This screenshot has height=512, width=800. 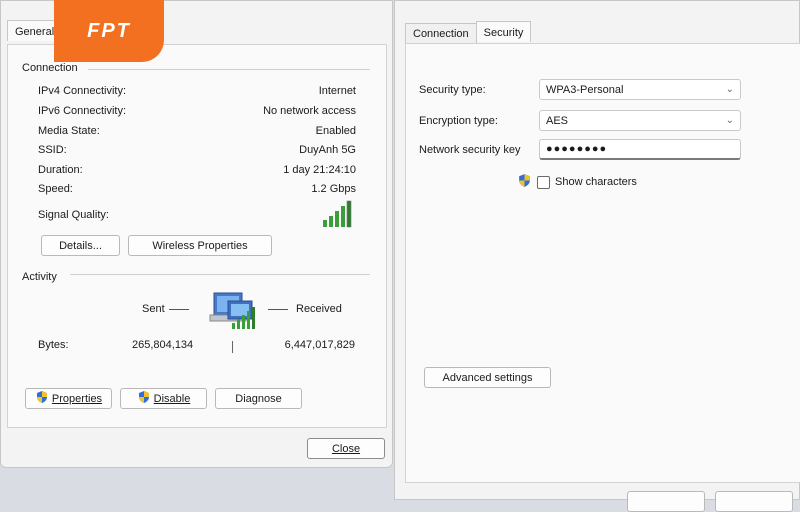 What do you see at coordinates (319, 170) in the screenshot?
I see `duration-value: 1 day 21:24:10` at bounding box center [319, 170].